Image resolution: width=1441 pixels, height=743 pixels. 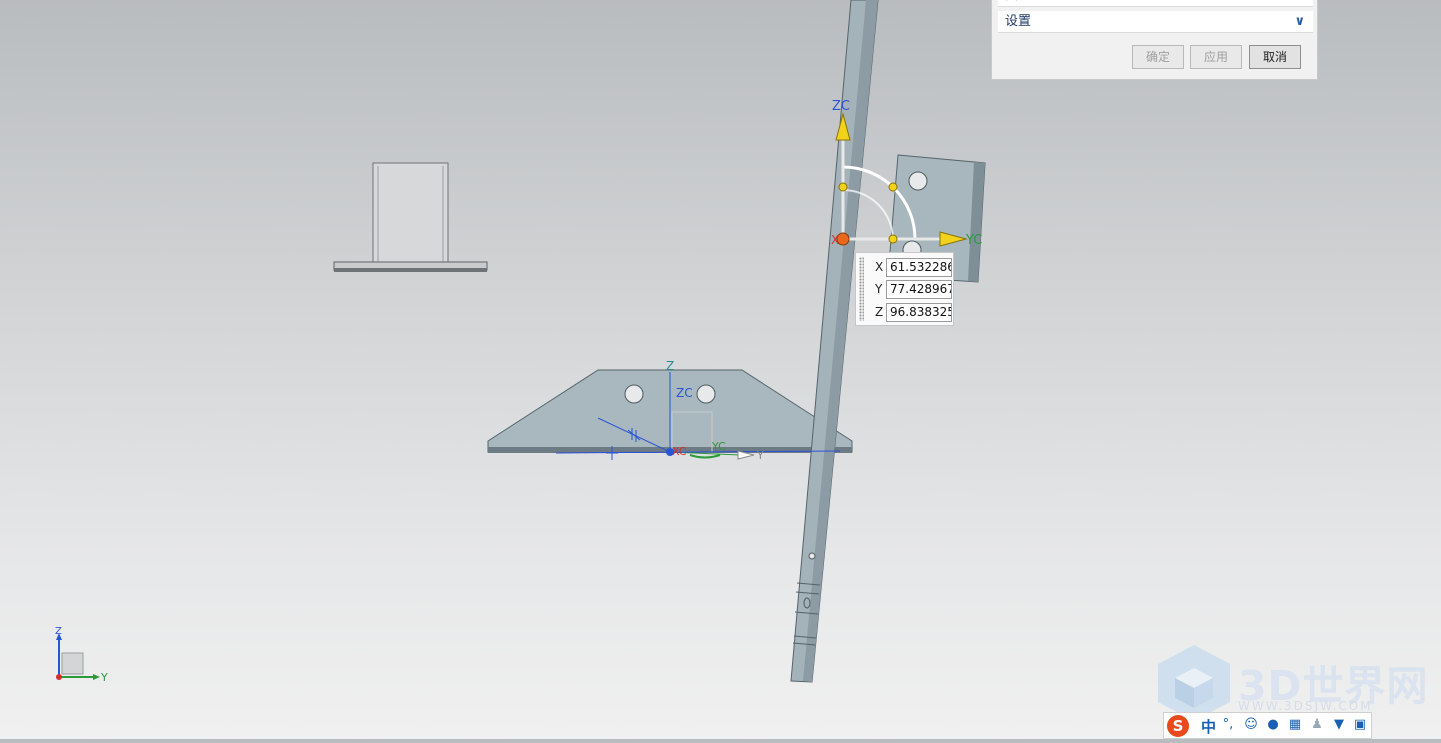 I want to click on transform-dialog: 变换 设置 ∨ 确定 应用 取消, so click(x=1154, y=40).